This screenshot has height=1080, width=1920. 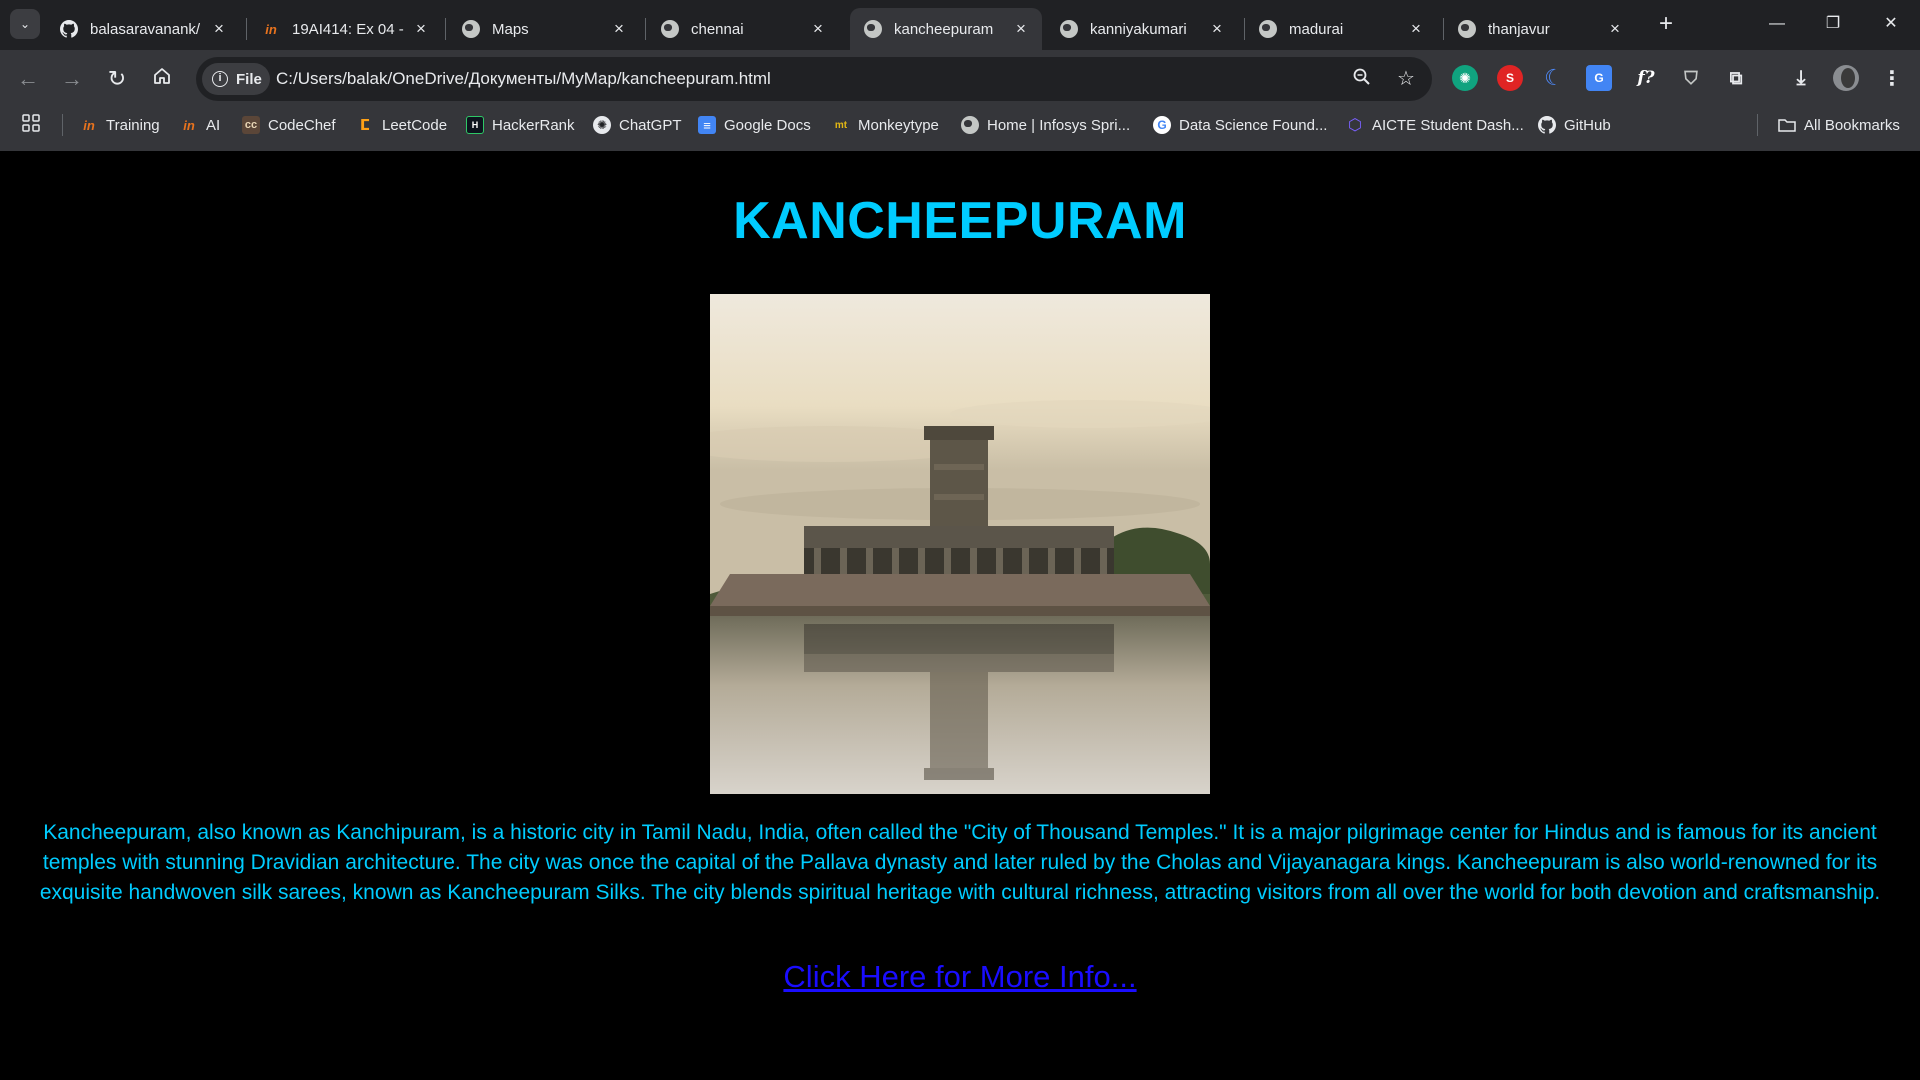 I want to click on minimize-button: —, so click(x=1777, y=24).